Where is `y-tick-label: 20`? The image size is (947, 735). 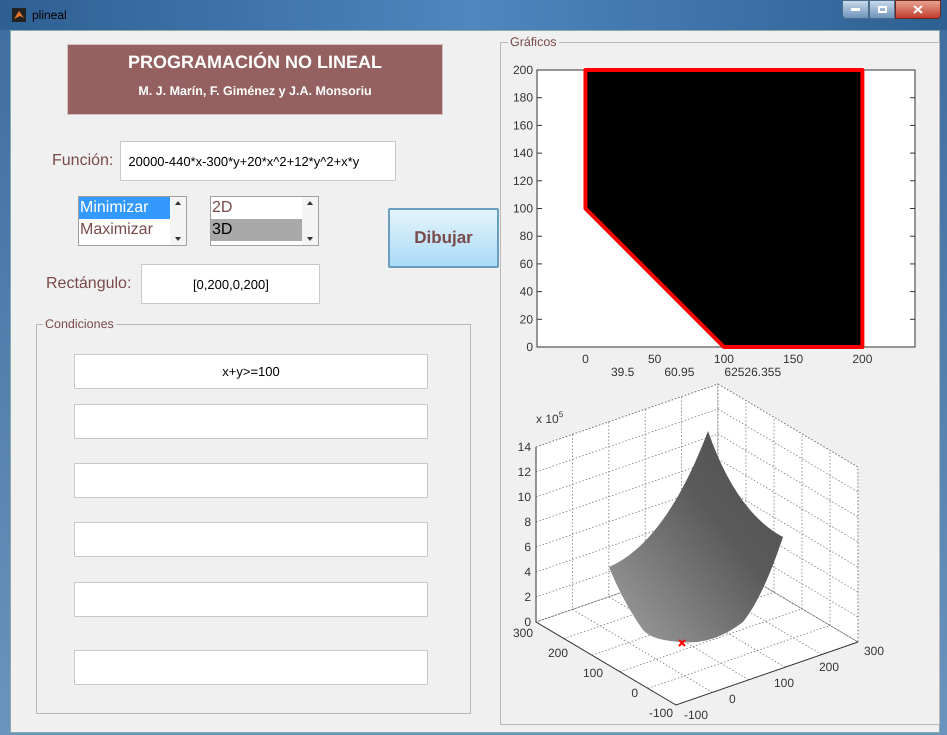
y-tick-label: 20 is located at coordinates (526, 319).